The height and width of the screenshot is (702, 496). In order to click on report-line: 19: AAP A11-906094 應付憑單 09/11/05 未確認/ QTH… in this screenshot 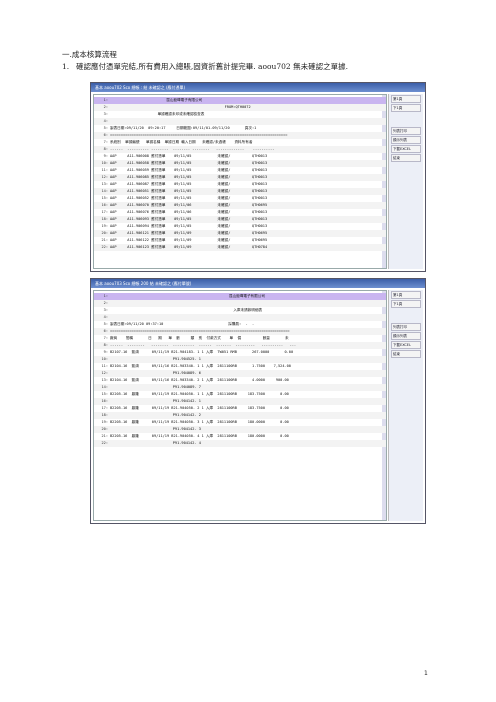, I will do `click(240, 226)`.